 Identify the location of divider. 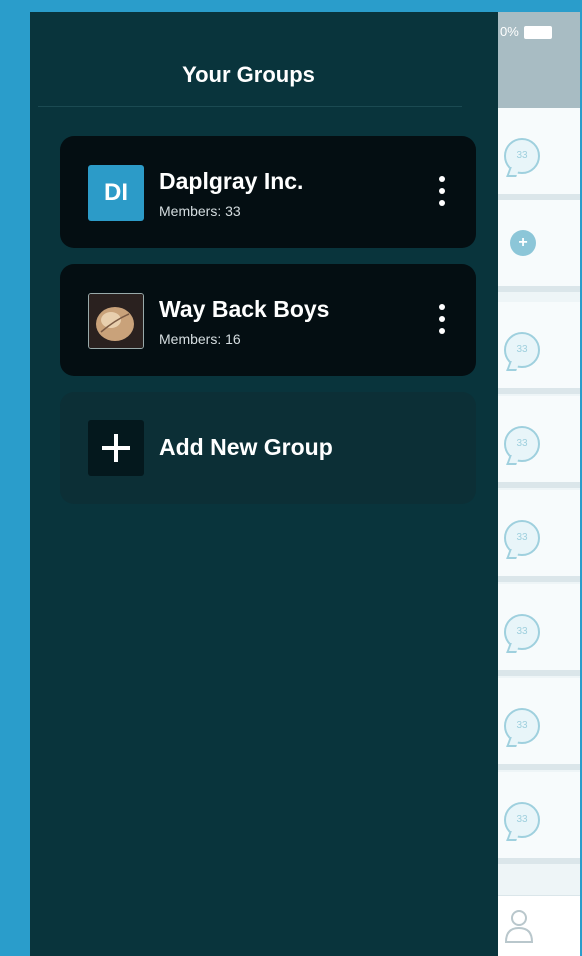
(250, 106).